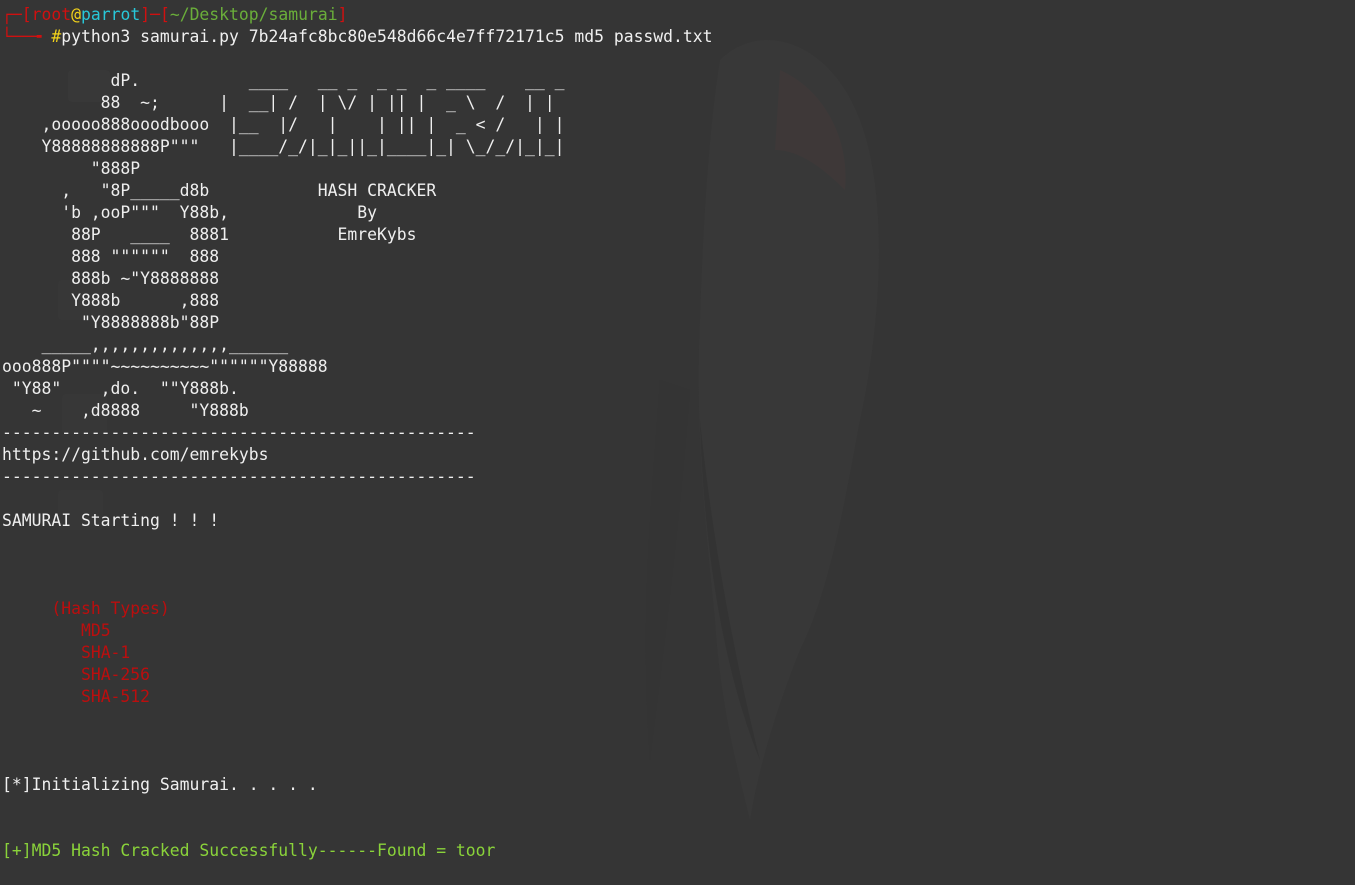 The image size is (1355, 885). I want to click on banner-line: "Y88" ,do. ""Y888b., so click(120, 388).